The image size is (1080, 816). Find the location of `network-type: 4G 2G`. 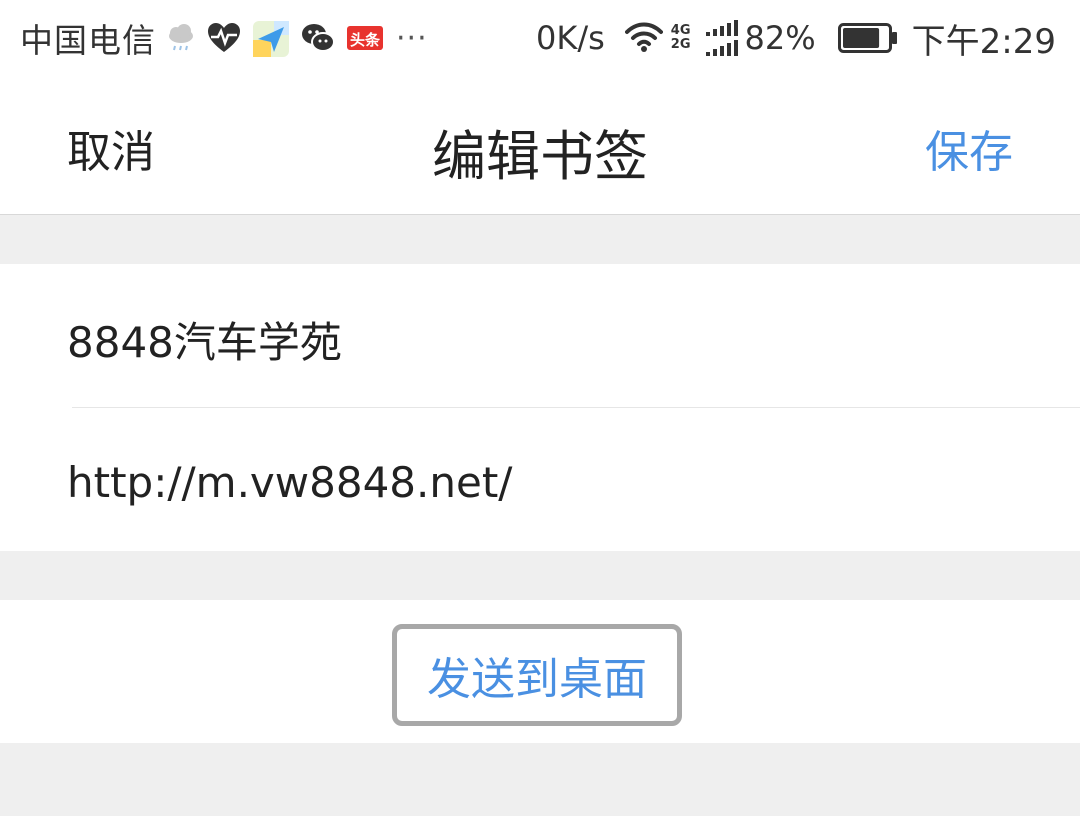

network-type: 4G 2G is located at coordinates (681, 38).